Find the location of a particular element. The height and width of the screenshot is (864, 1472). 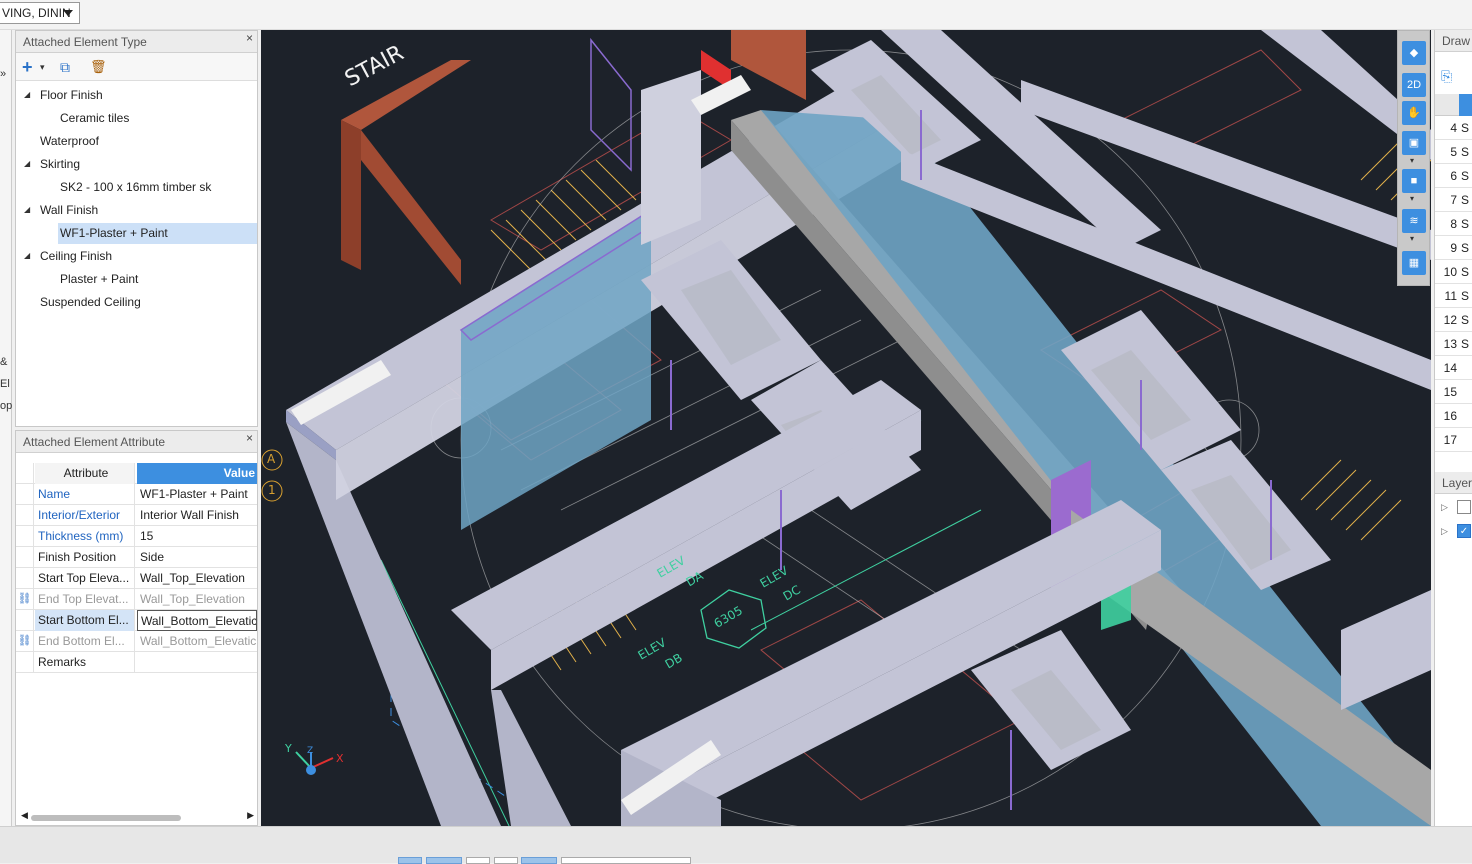

scroll-left-icon: ◀ is located at coordinates (24, 815).